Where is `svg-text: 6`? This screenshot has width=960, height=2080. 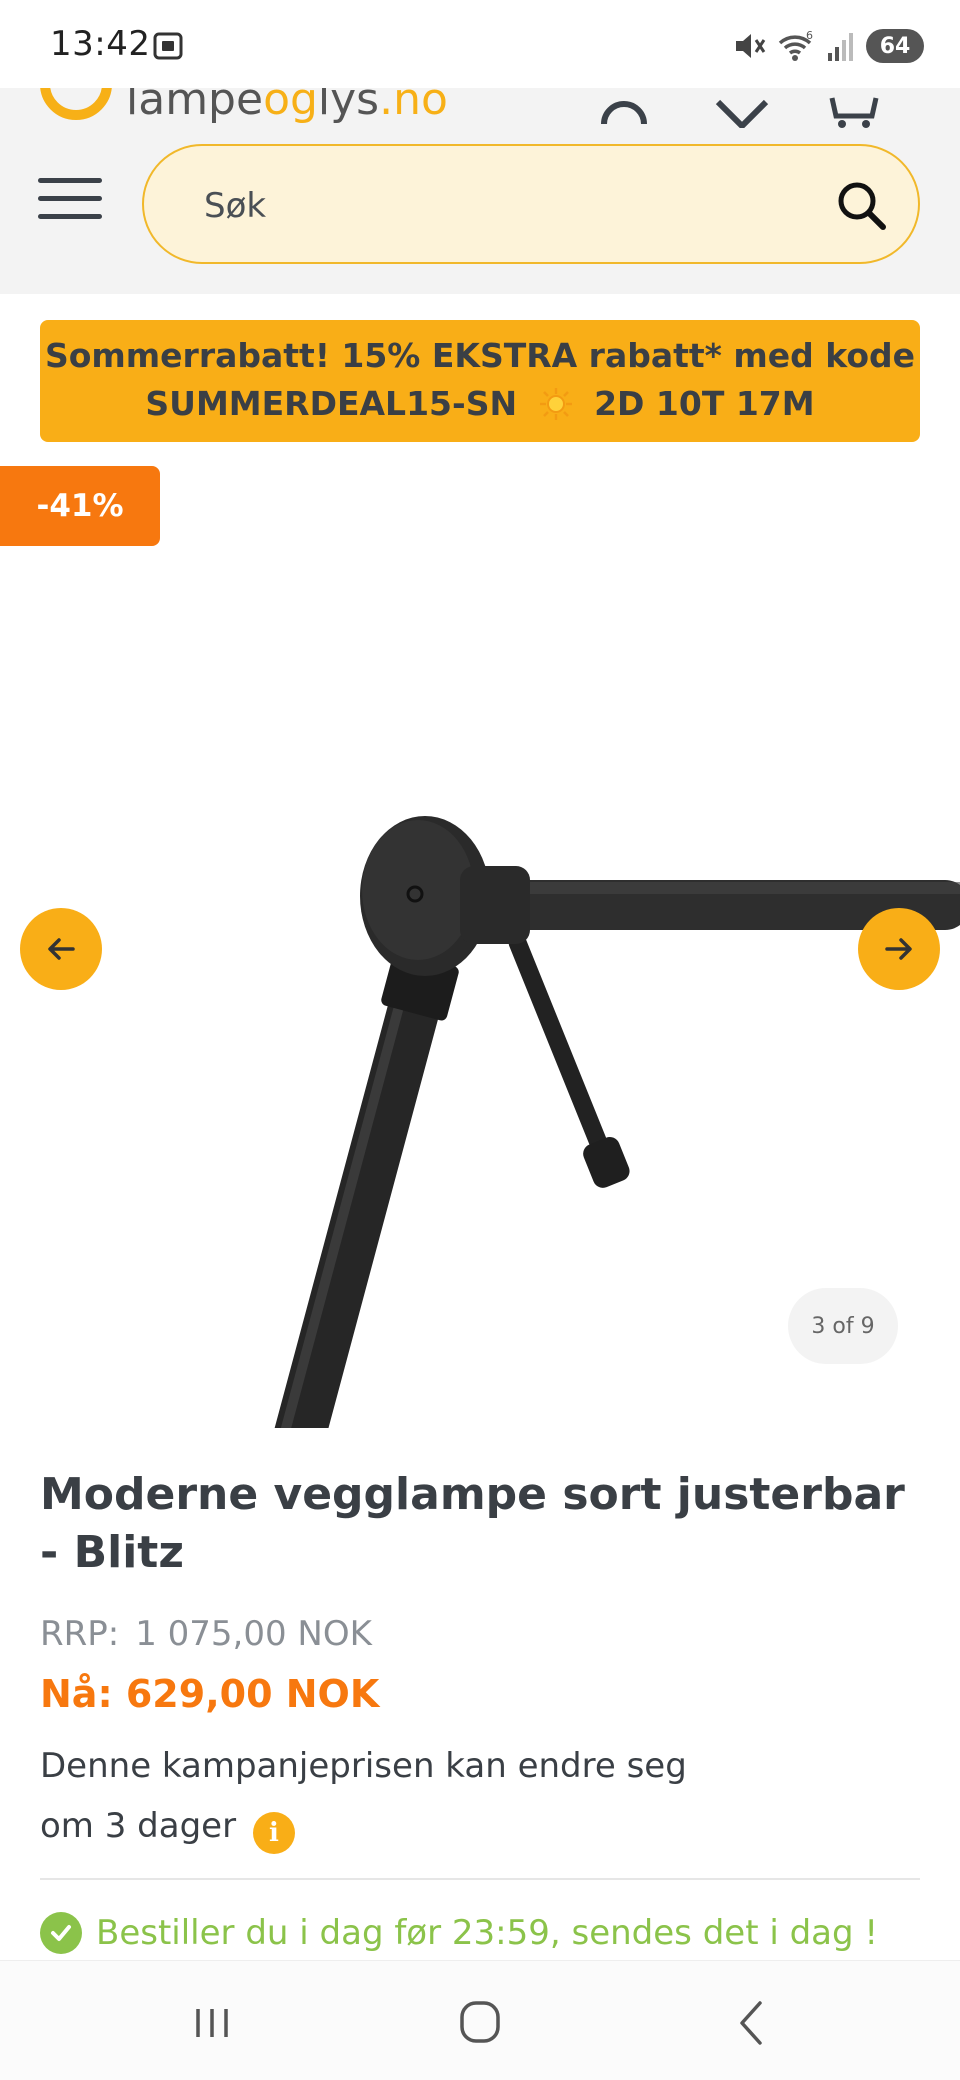 svg-text: 6 is located at coordinates (809, 35).